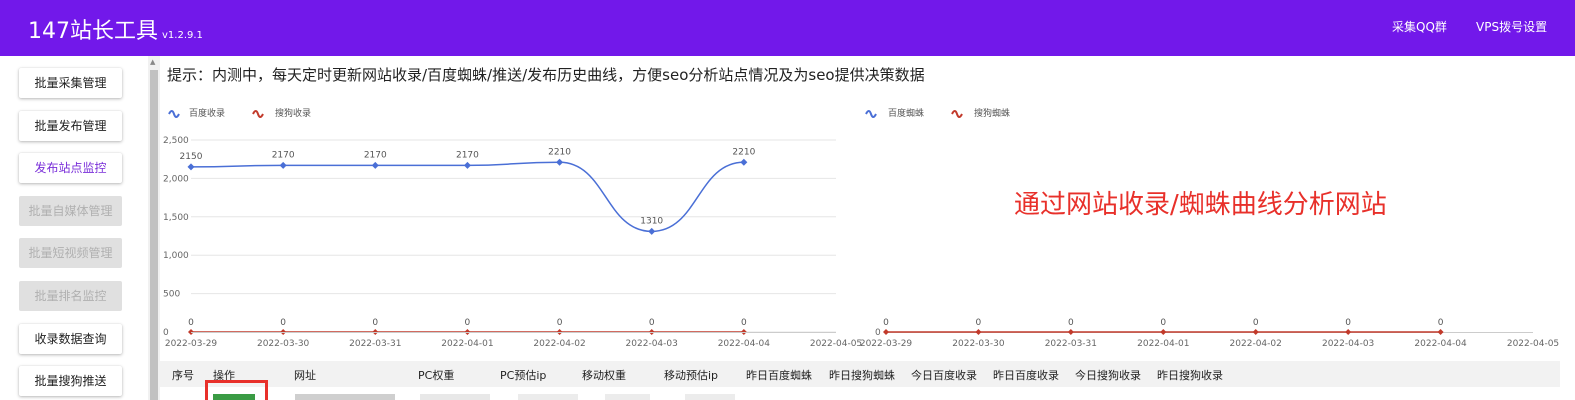 The height and width of the screenshot is (400, 1575). Describe the element at coordinates (171, 295) in the screenshot. I see `y-tick-label: 500` at that location.